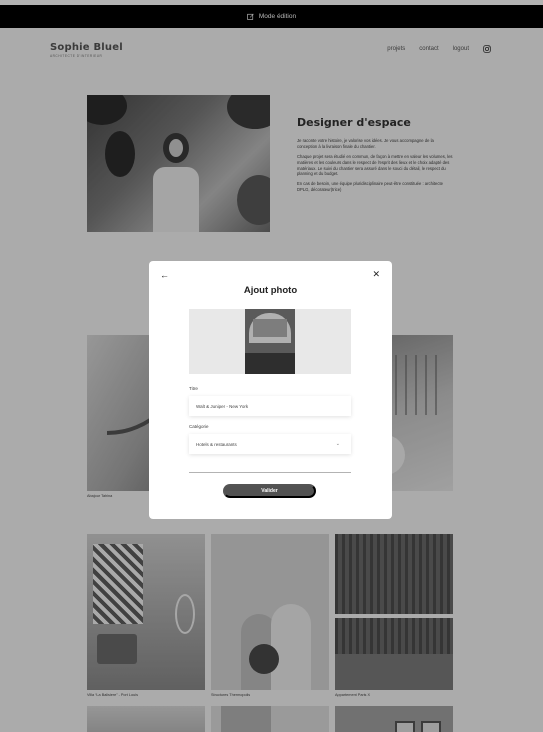 This screenshot has width=543, height=732. I want to click on preview-image, so click(270, 341).